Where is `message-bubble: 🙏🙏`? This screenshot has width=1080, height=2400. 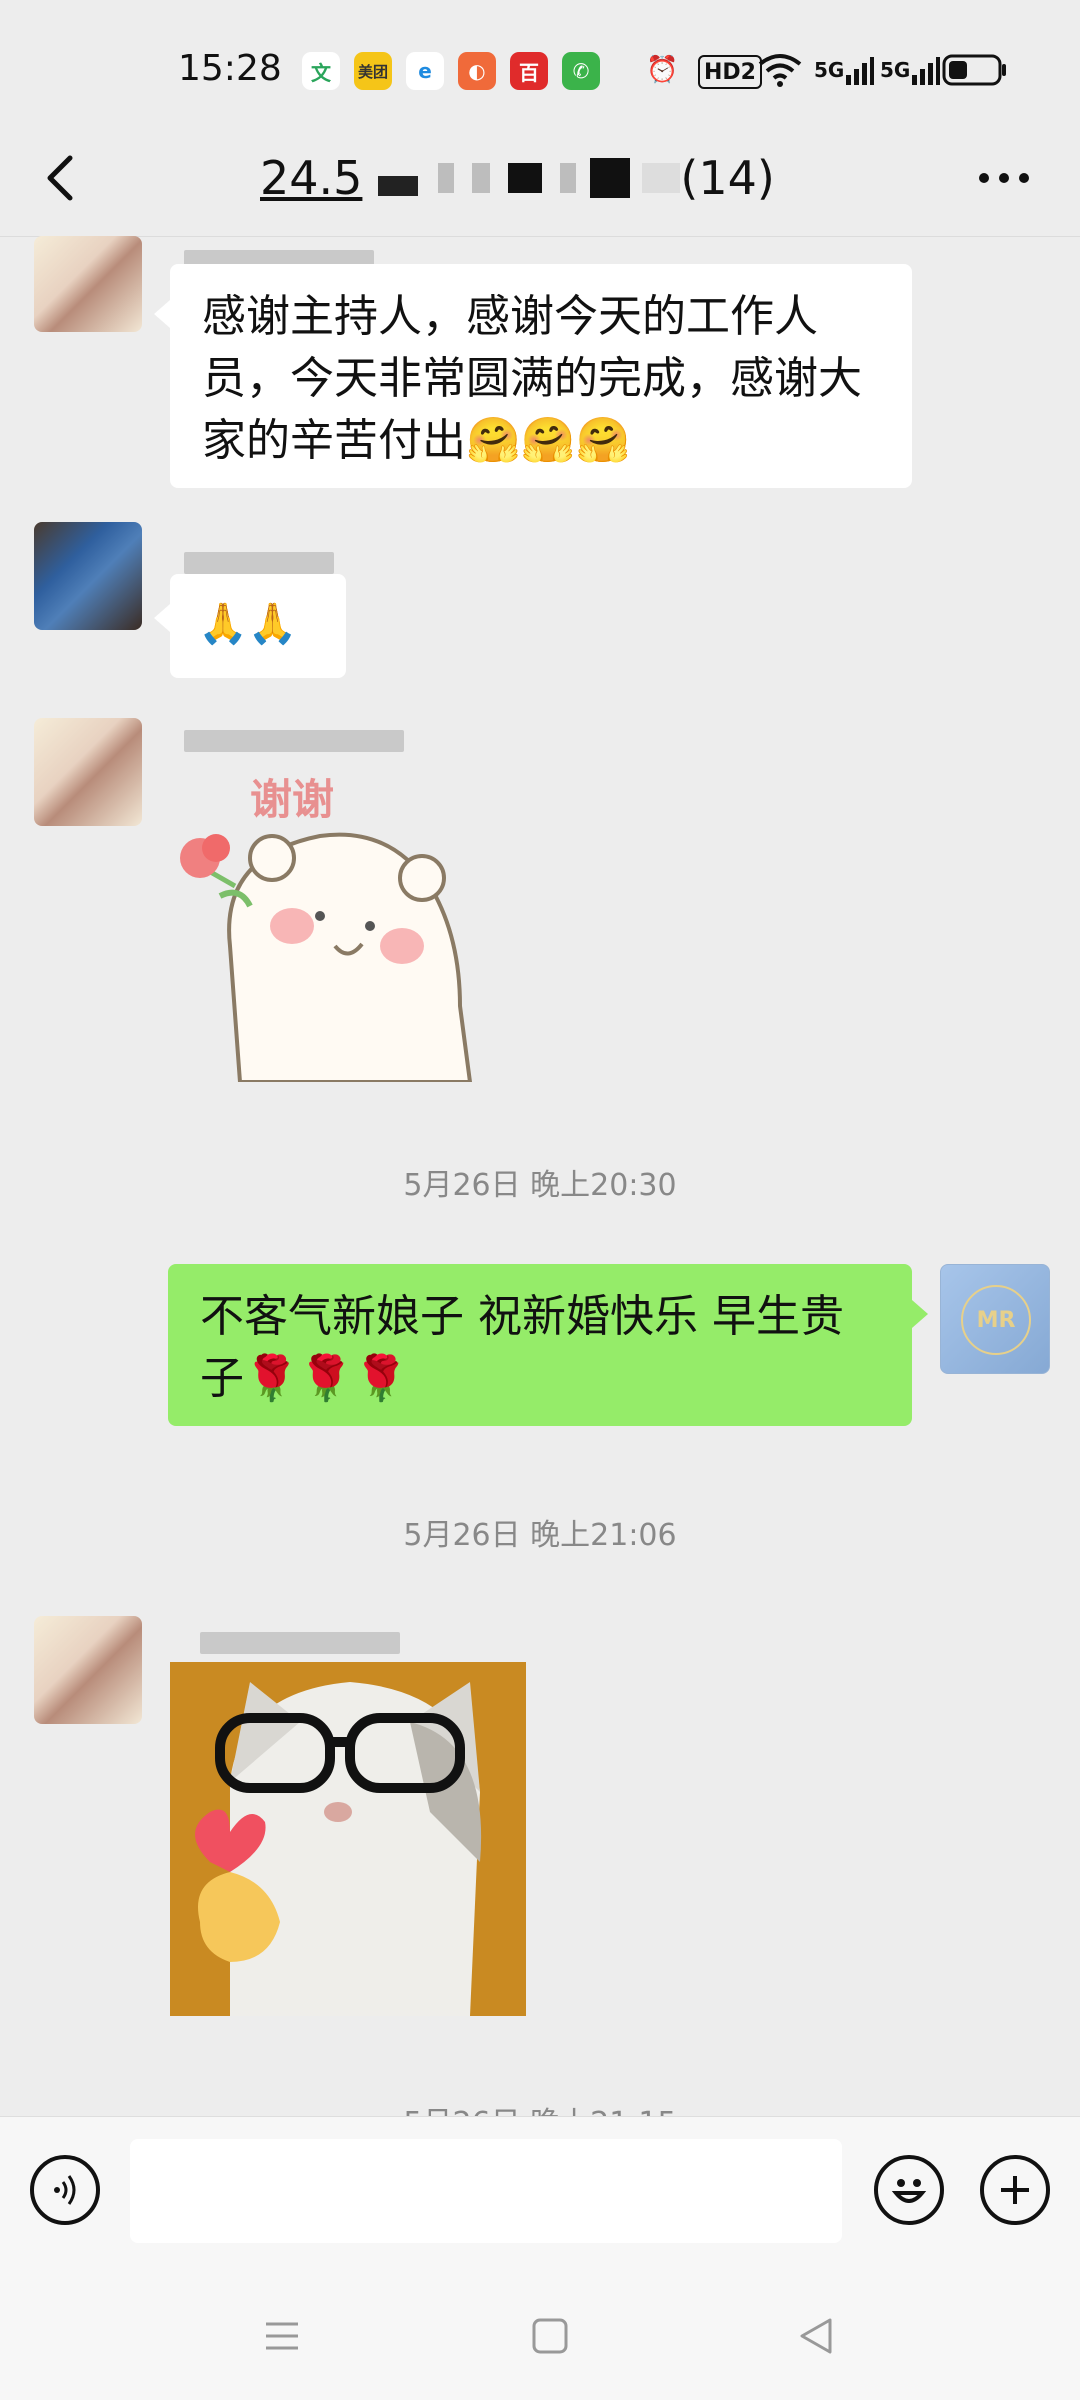 message-bubble: 🙏🙏 is located at coordinates (258, 626).